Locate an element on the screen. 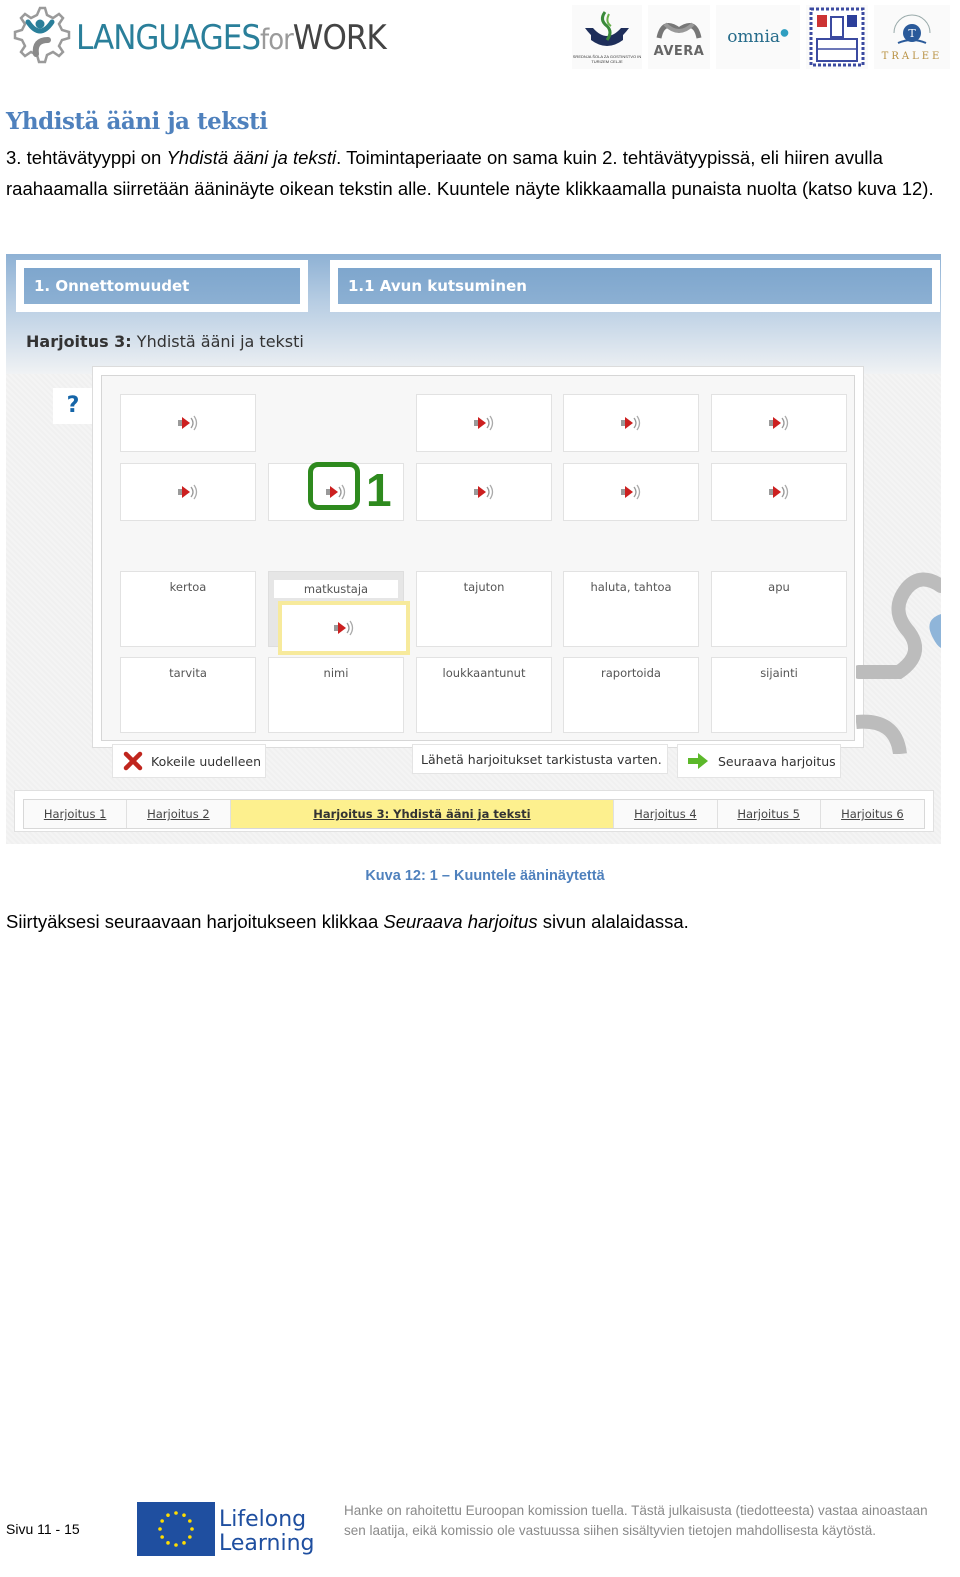 This screenshot has width=960, height=1577. next-text-italic: Seuraava harjoitus is located at coordinates (460, 921).